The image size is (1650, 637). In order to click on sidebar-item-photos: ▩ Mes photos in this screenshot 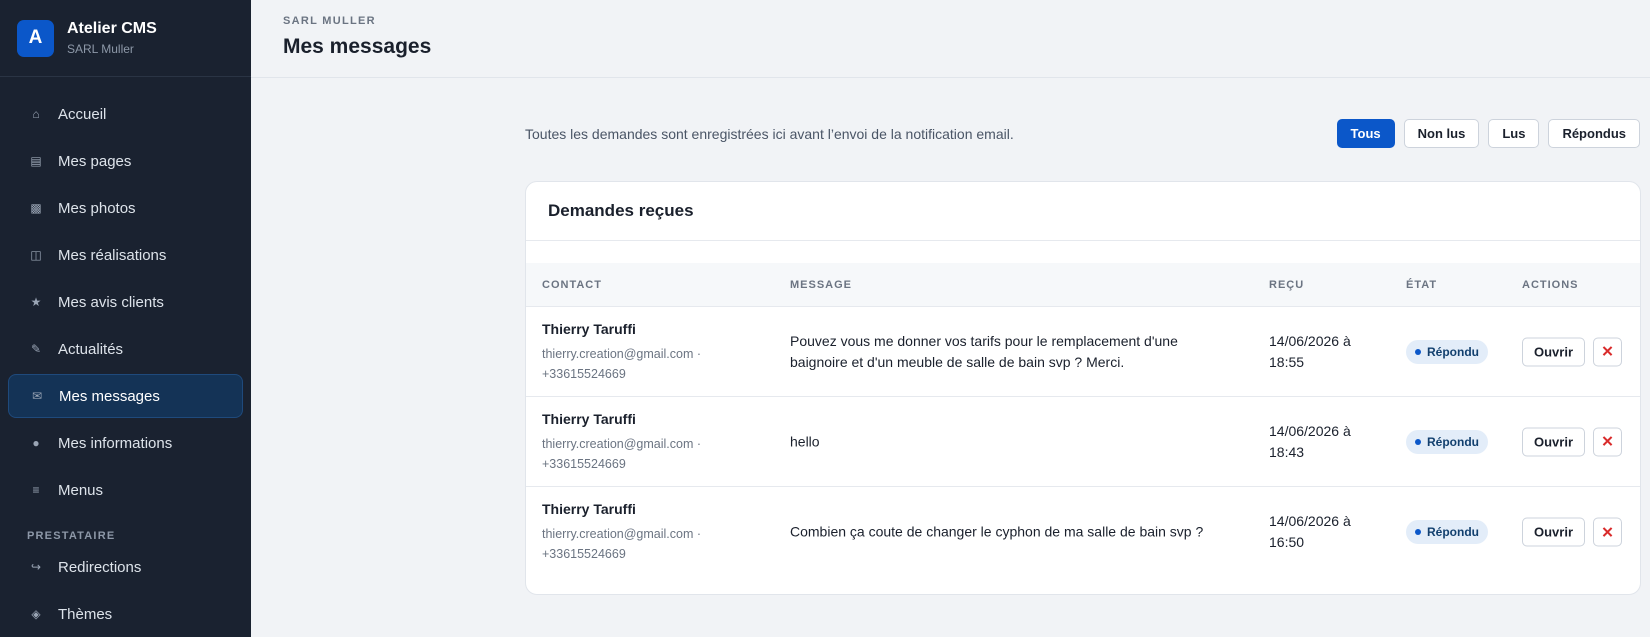, I will do `click(125, 208)`.